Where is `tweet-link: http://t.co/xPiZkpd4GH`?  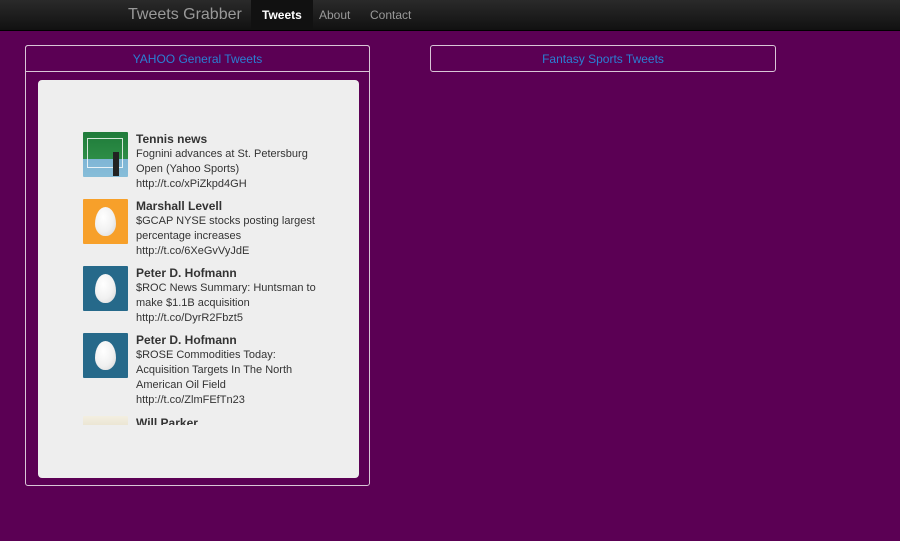 tweet-link: http://t.co/xPiZkpd4GH is located at coordinates (231, 184).